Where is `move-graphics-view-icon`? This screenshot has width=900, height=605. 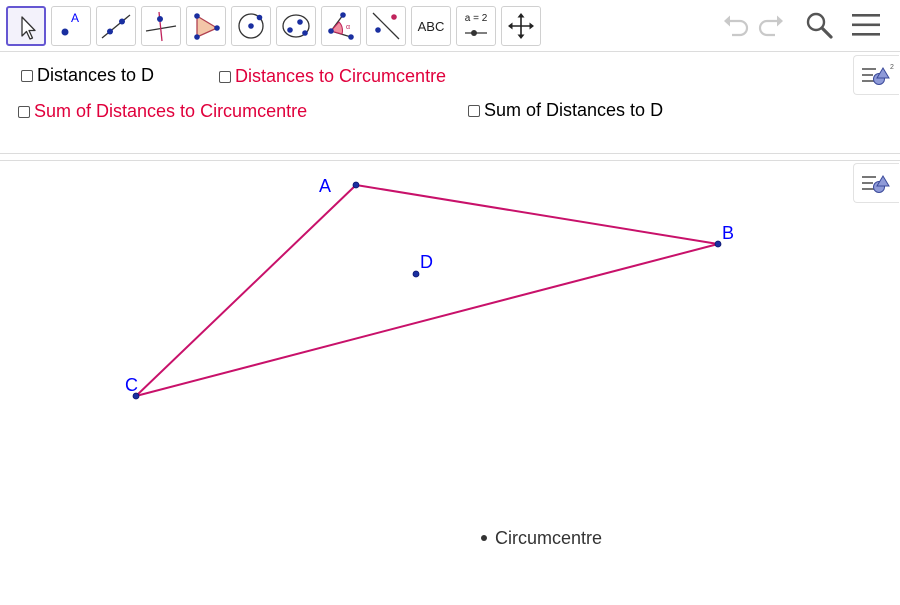
move-graphics-view-icon is located at coordinates (521, 26).